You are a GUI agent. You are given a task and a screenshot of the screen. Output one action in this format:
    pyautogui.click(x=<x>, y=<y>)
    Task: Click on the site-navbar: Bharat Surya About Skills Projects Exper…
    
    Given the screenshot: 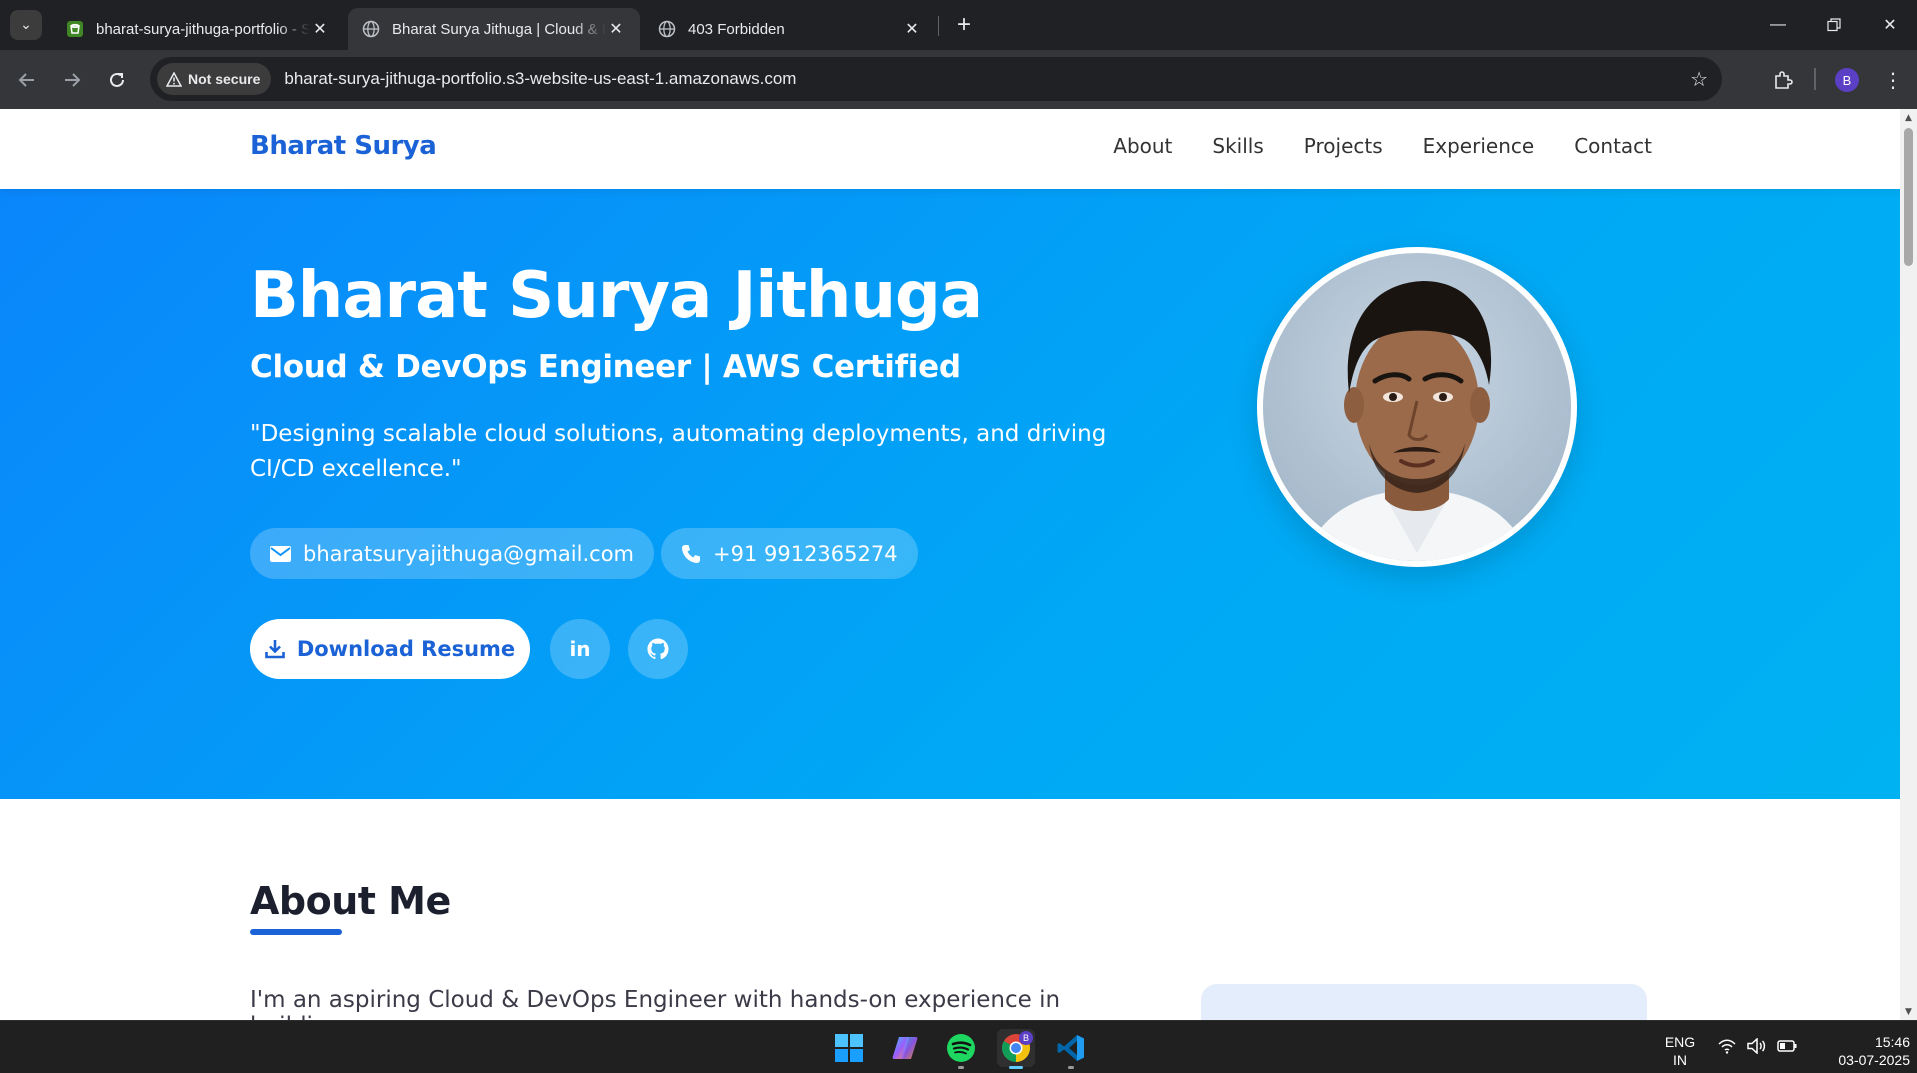 What is the action you would take?
    pyautogui.click(x=950, y=149)
    